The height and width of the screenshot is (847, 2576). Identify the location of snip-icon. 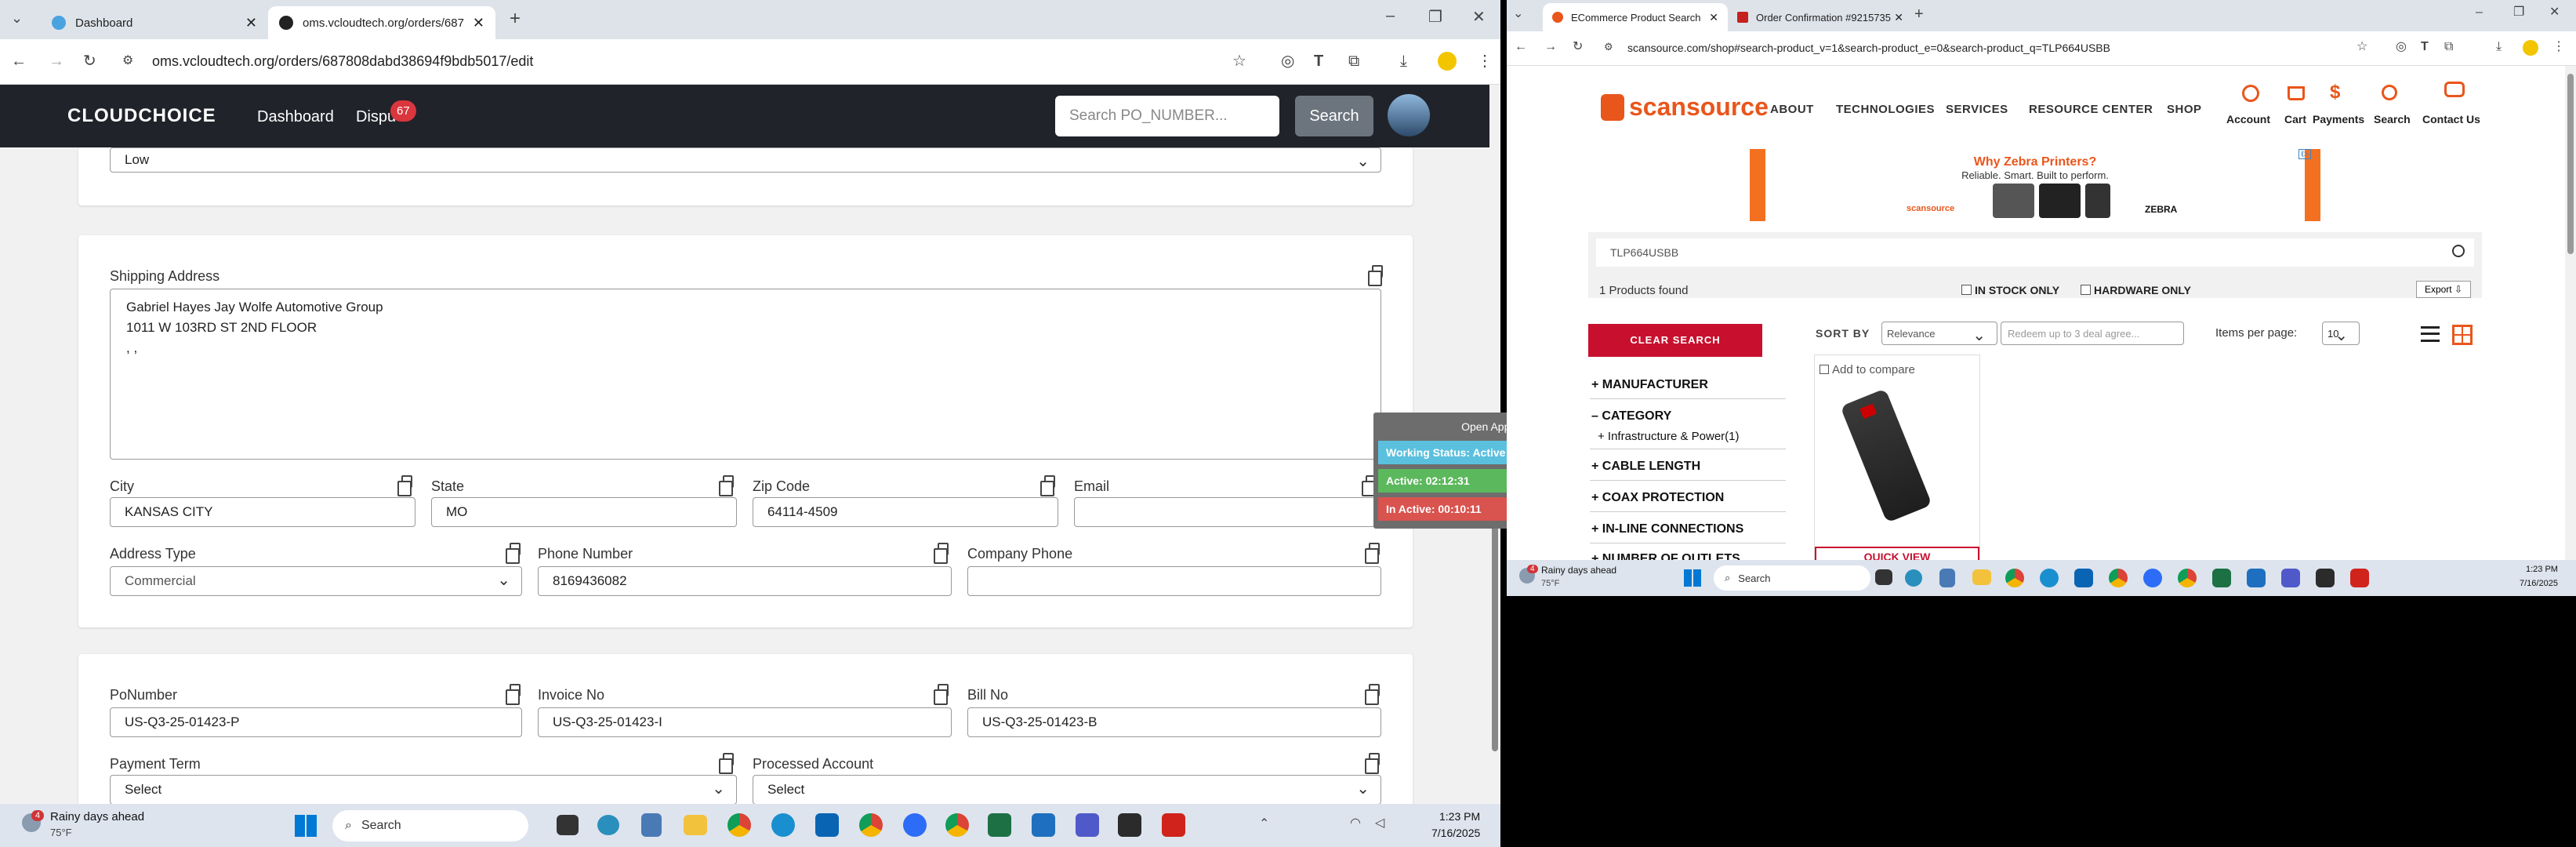
(1044, 825).